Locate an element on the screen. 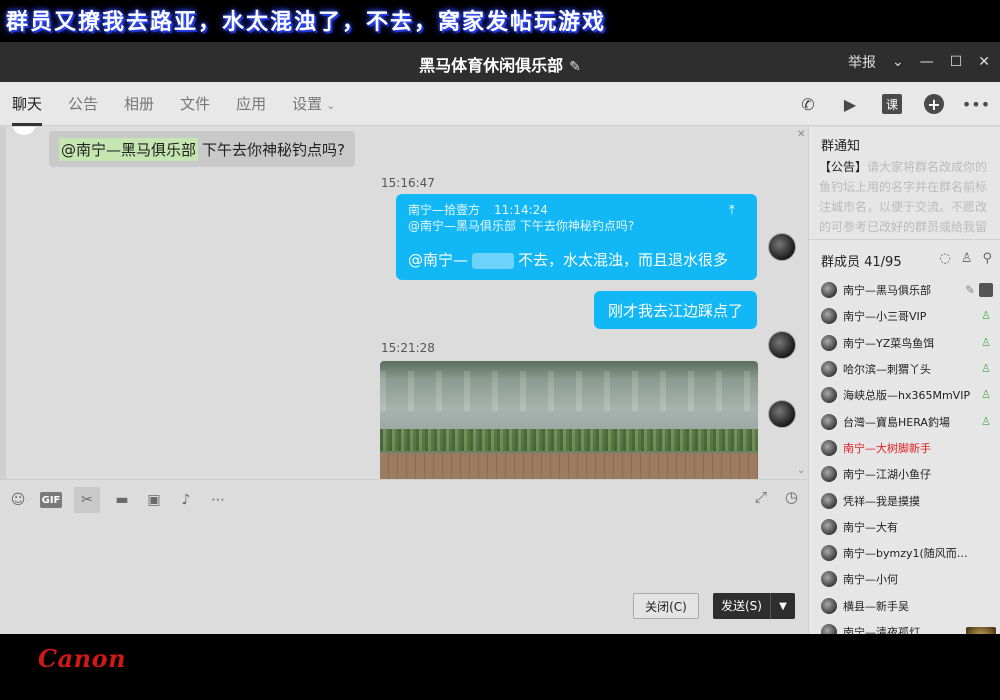  member-name: 南宁—黑马俱乐部 is located at coordinates (887, 291).